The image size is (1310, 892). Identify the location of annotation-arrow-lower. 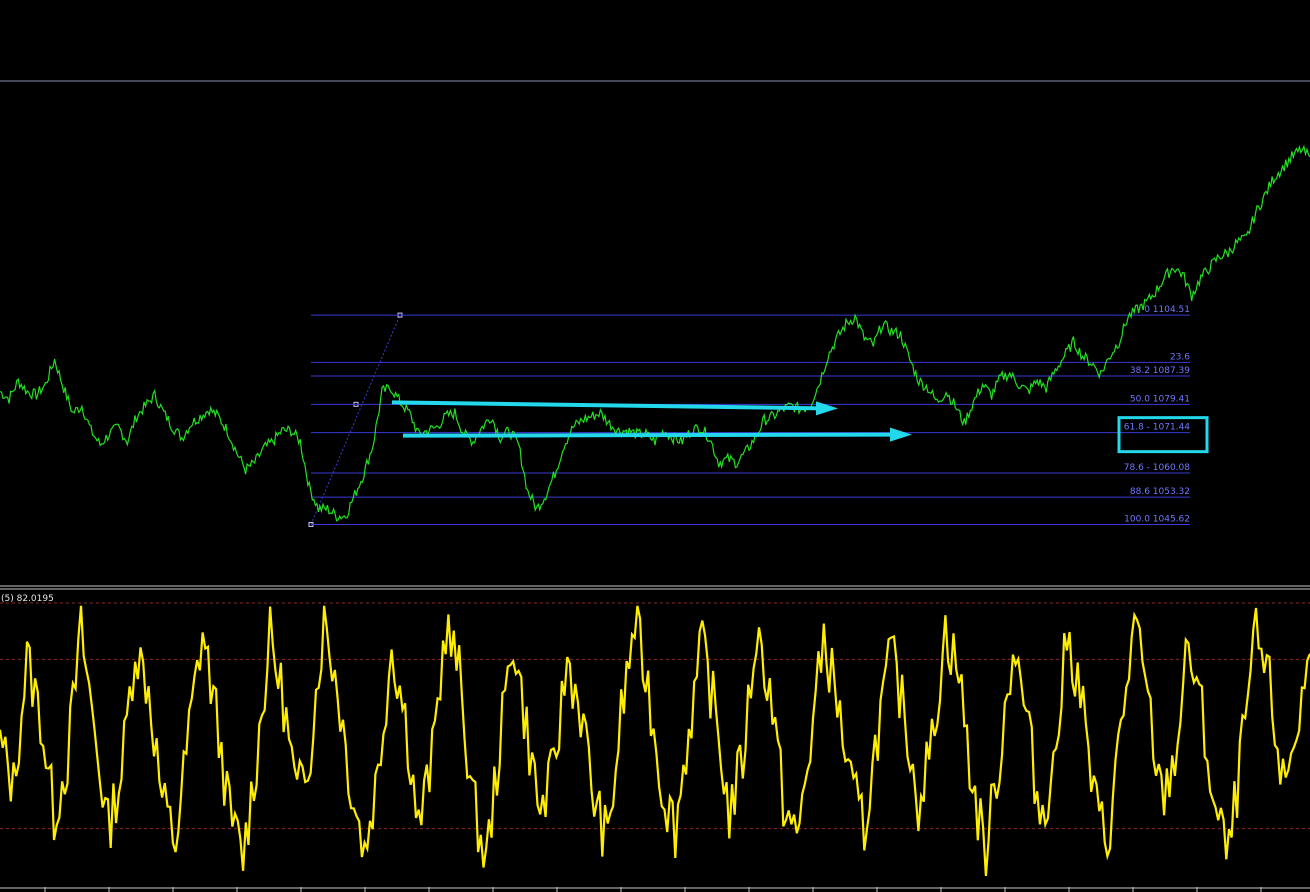
(649, 435).